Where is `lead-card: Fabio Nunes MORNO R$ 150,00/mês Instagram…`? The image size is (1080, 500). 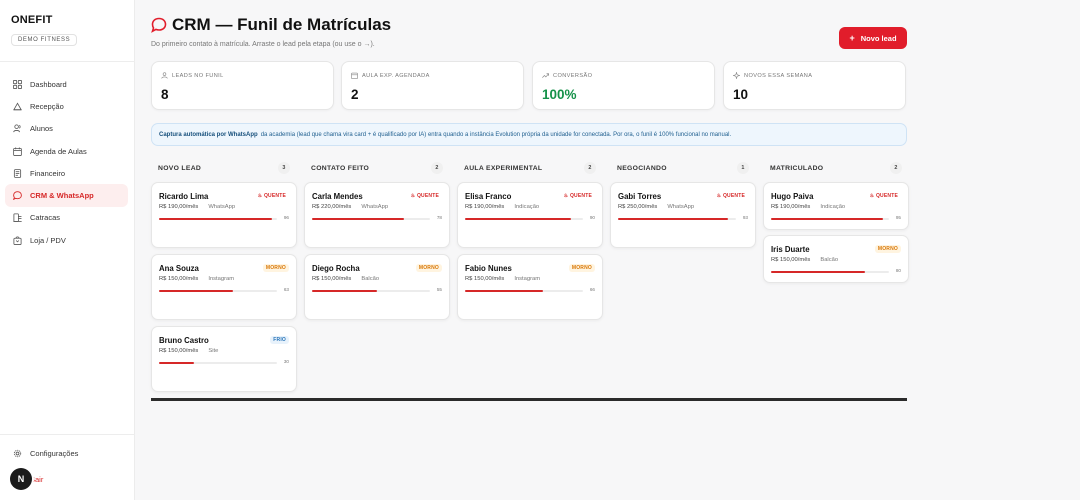
lead-card: Fabio Nunes MORNO R$ 150,00/mês Instagram… is located at coordinates (530, 287).